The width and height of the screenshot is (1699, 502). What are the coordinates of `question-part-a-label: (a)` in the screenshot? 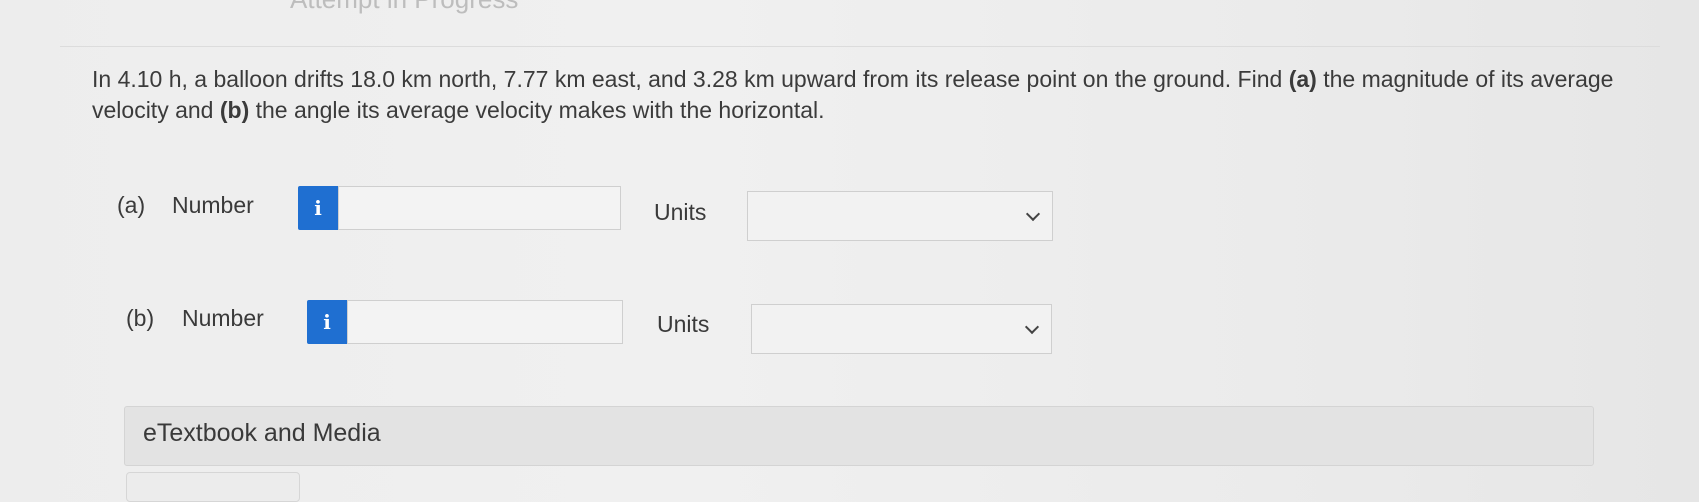 It's located at (1302, 79).